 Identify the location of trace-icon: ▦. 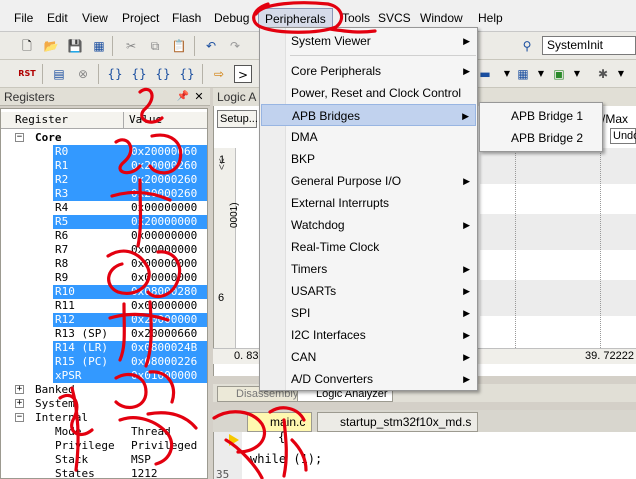
(523, 74).